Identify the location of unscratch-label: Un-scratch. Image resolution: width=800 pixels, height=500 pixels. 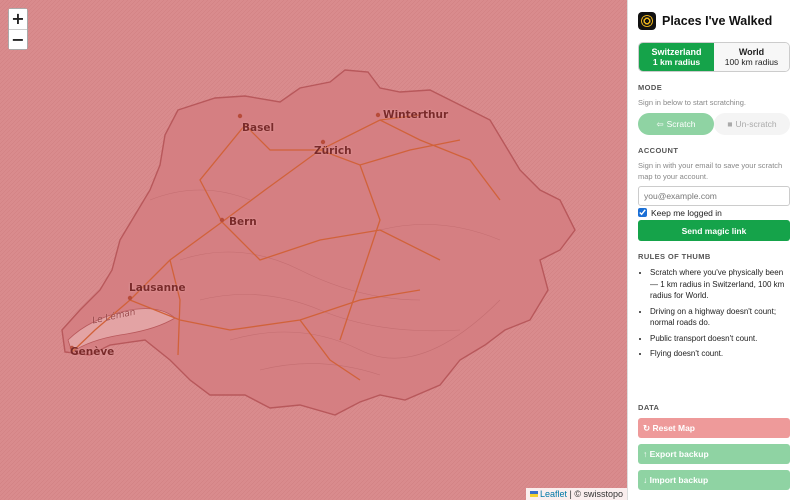
(756, 124).